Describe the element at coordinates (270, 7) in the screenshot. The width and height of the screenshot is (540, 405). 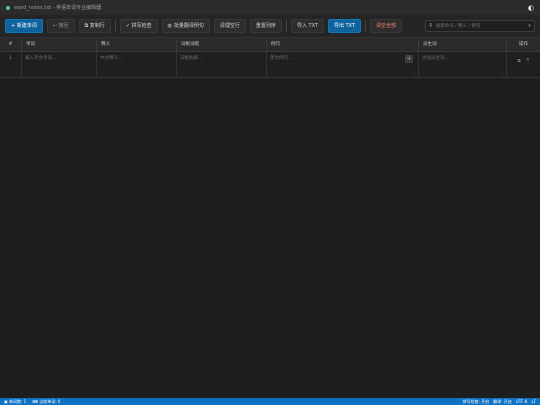
I see `title-bar: word_notes.txt - 英语单词专业编辑器 ◐` at that location.